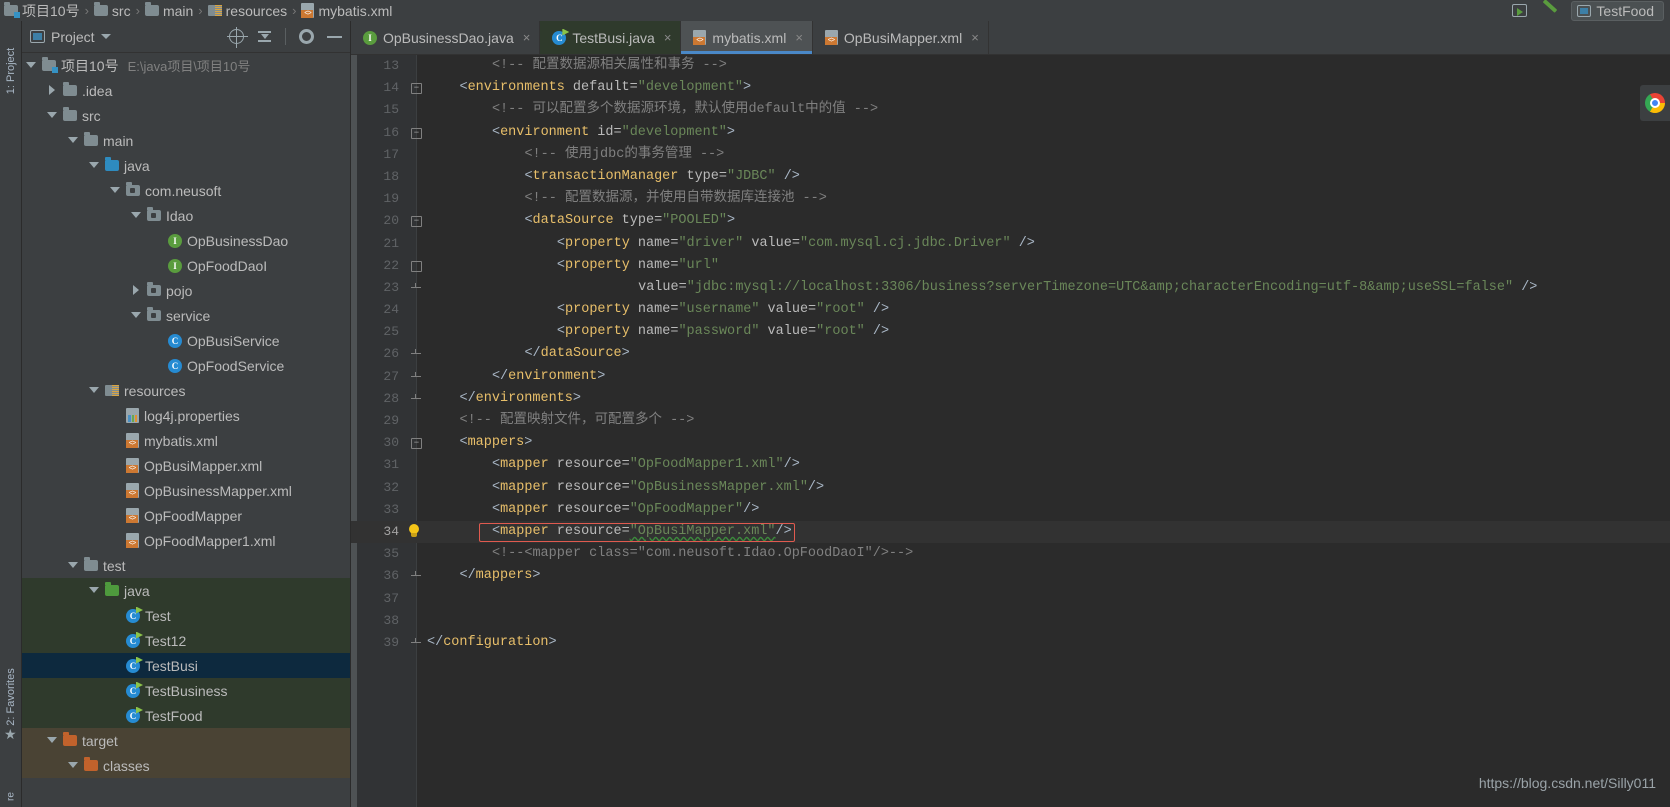 The width and height of the screenshot is (1670, 807). I want to click on tree-item-label: OpBusinessMapper.xml, so click(218, 490).